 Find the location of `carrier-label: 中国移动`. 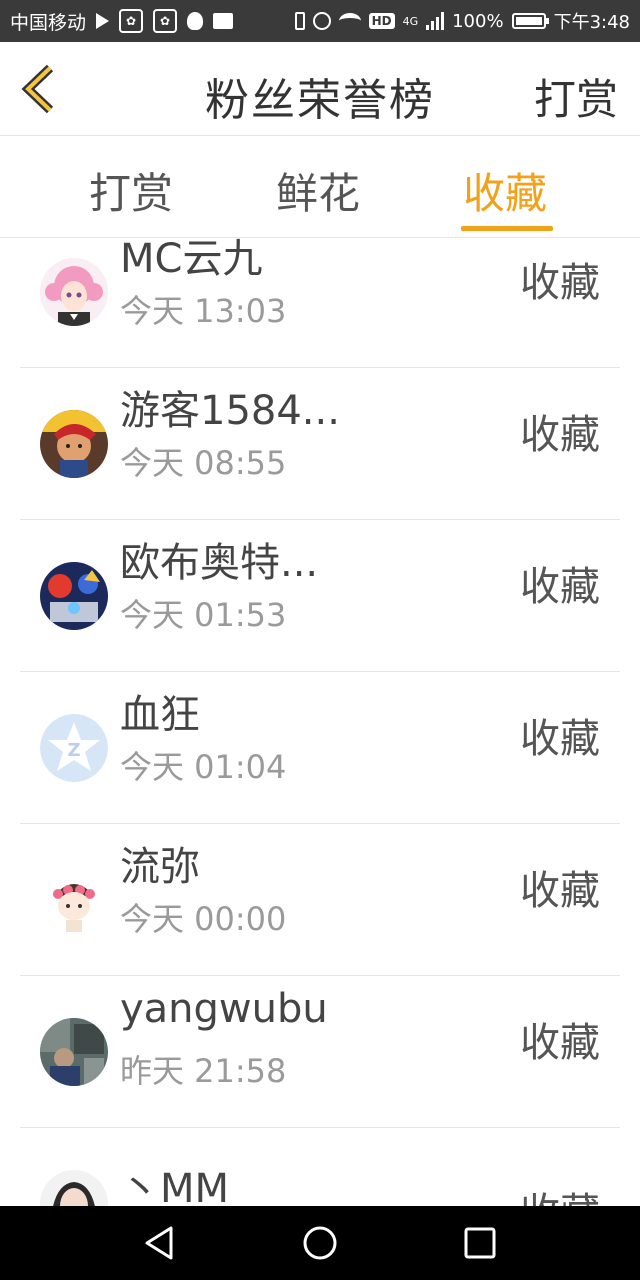

carrier-label: 中国移动 is located at coordinates (48, 22).